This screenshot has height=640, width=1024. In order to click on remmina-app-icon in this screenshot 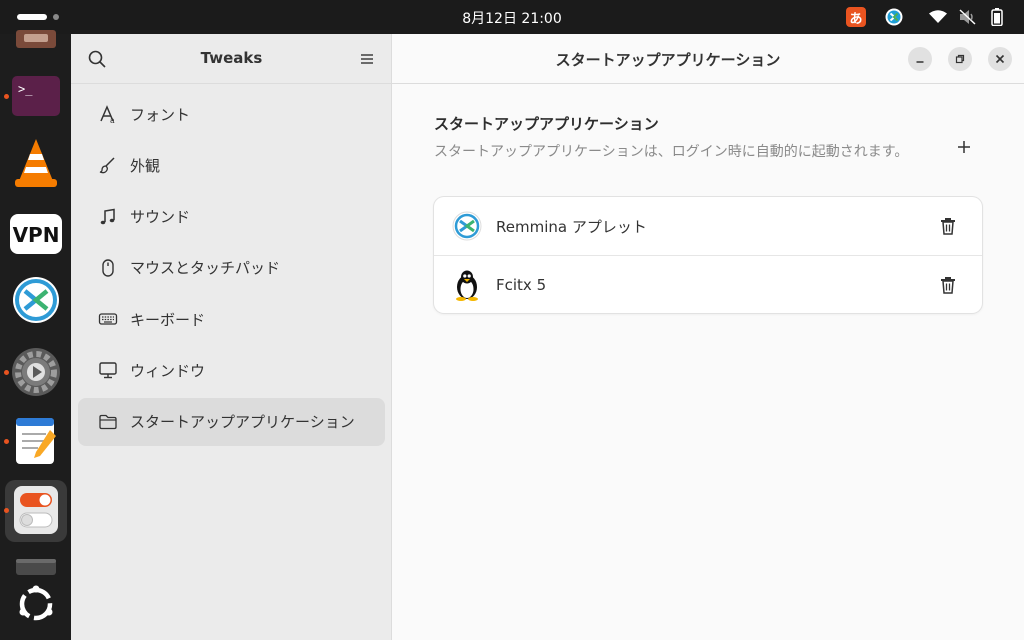, I will do `click(35, 300)`.